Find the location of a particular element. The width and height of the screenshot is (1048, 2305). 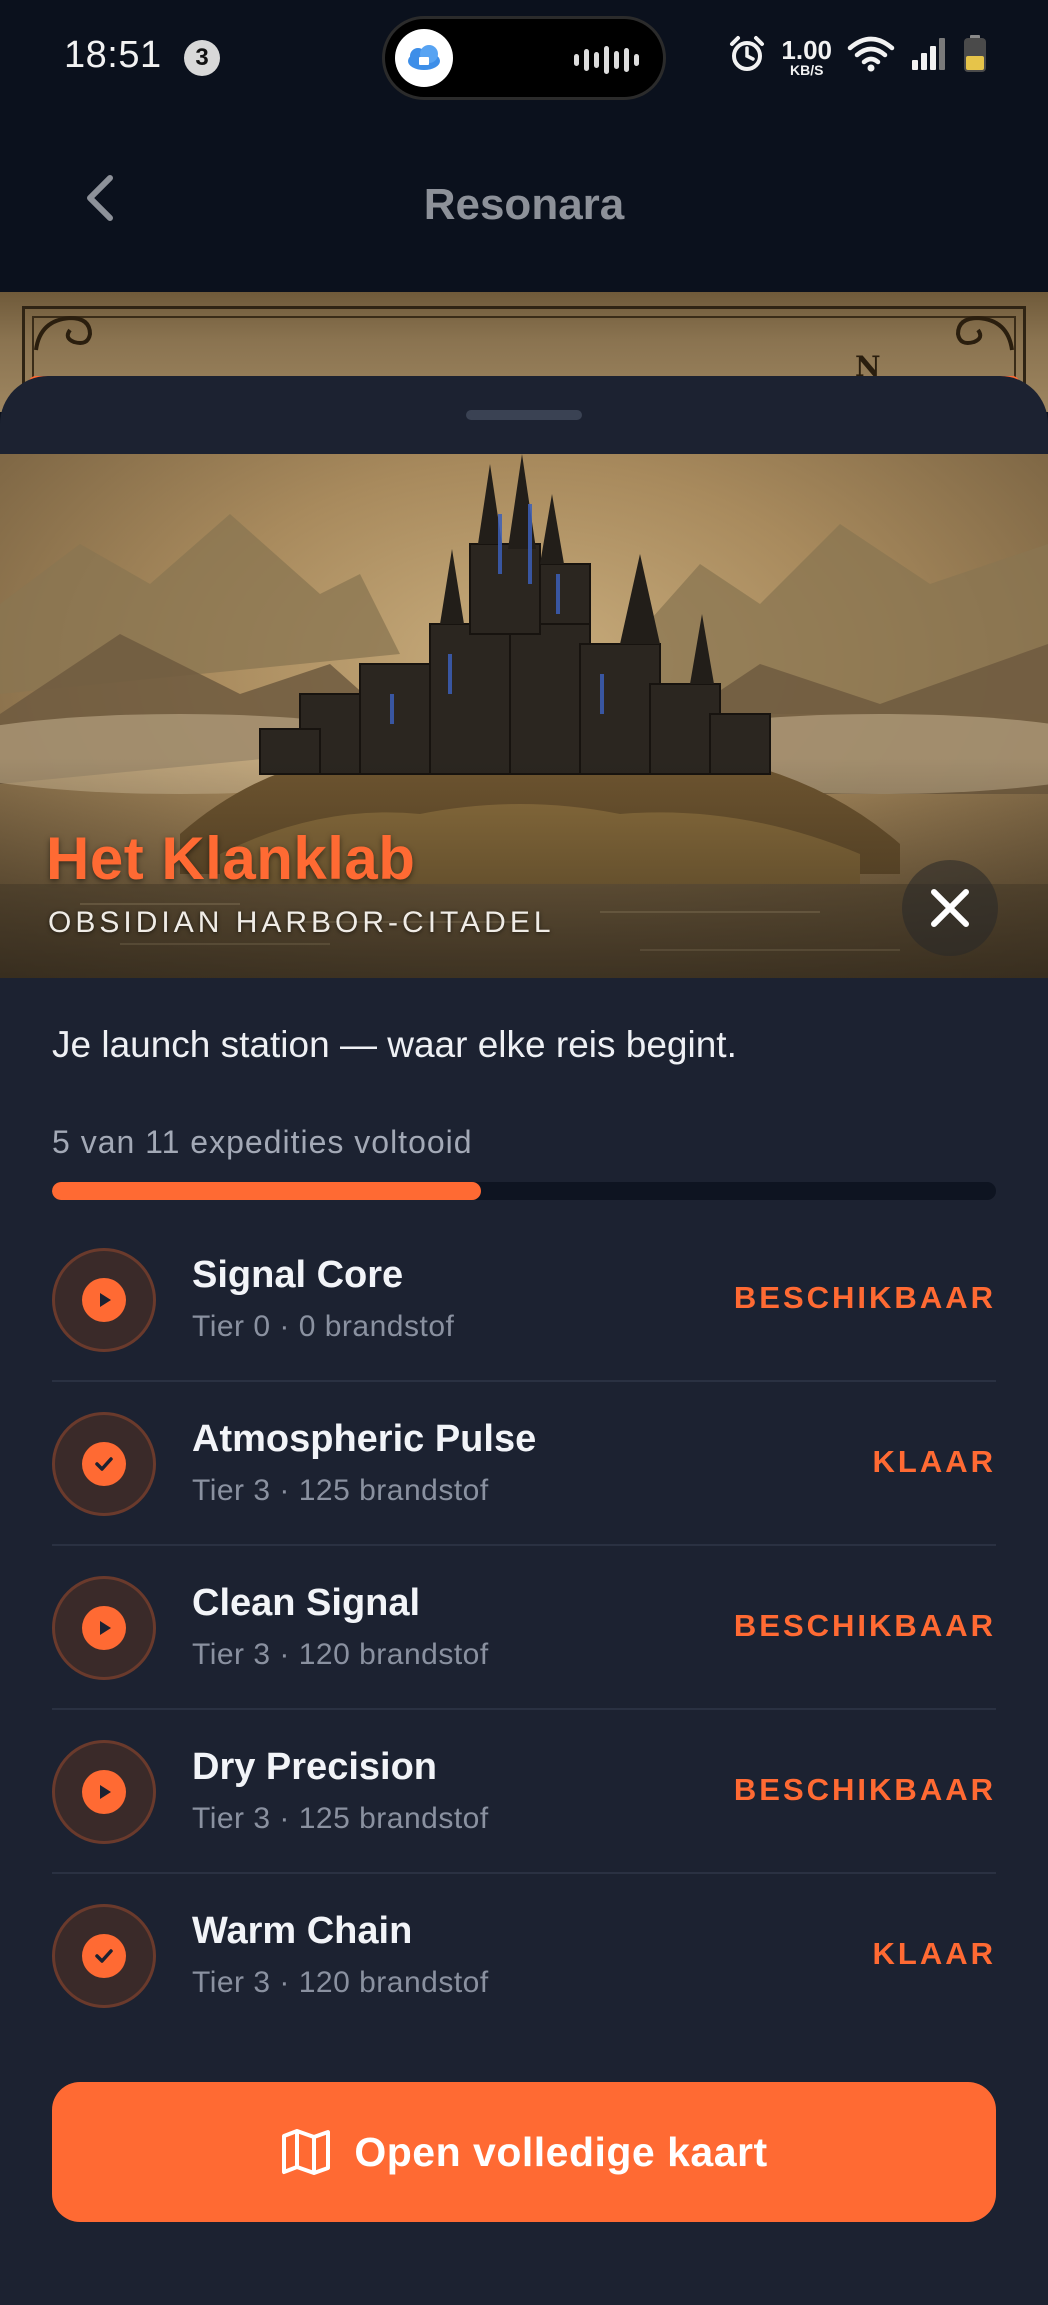

open-full-map-label: Open volledige kaart is located at coordinates (561, 2151).